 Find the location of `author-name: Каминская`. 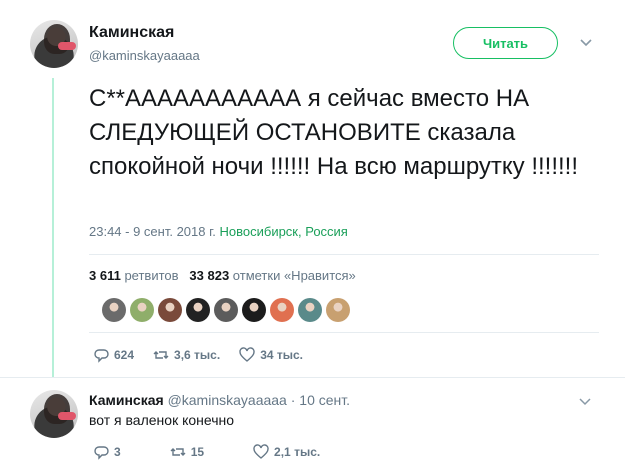

author-name: Каминская is located at coordinates (131, 33).